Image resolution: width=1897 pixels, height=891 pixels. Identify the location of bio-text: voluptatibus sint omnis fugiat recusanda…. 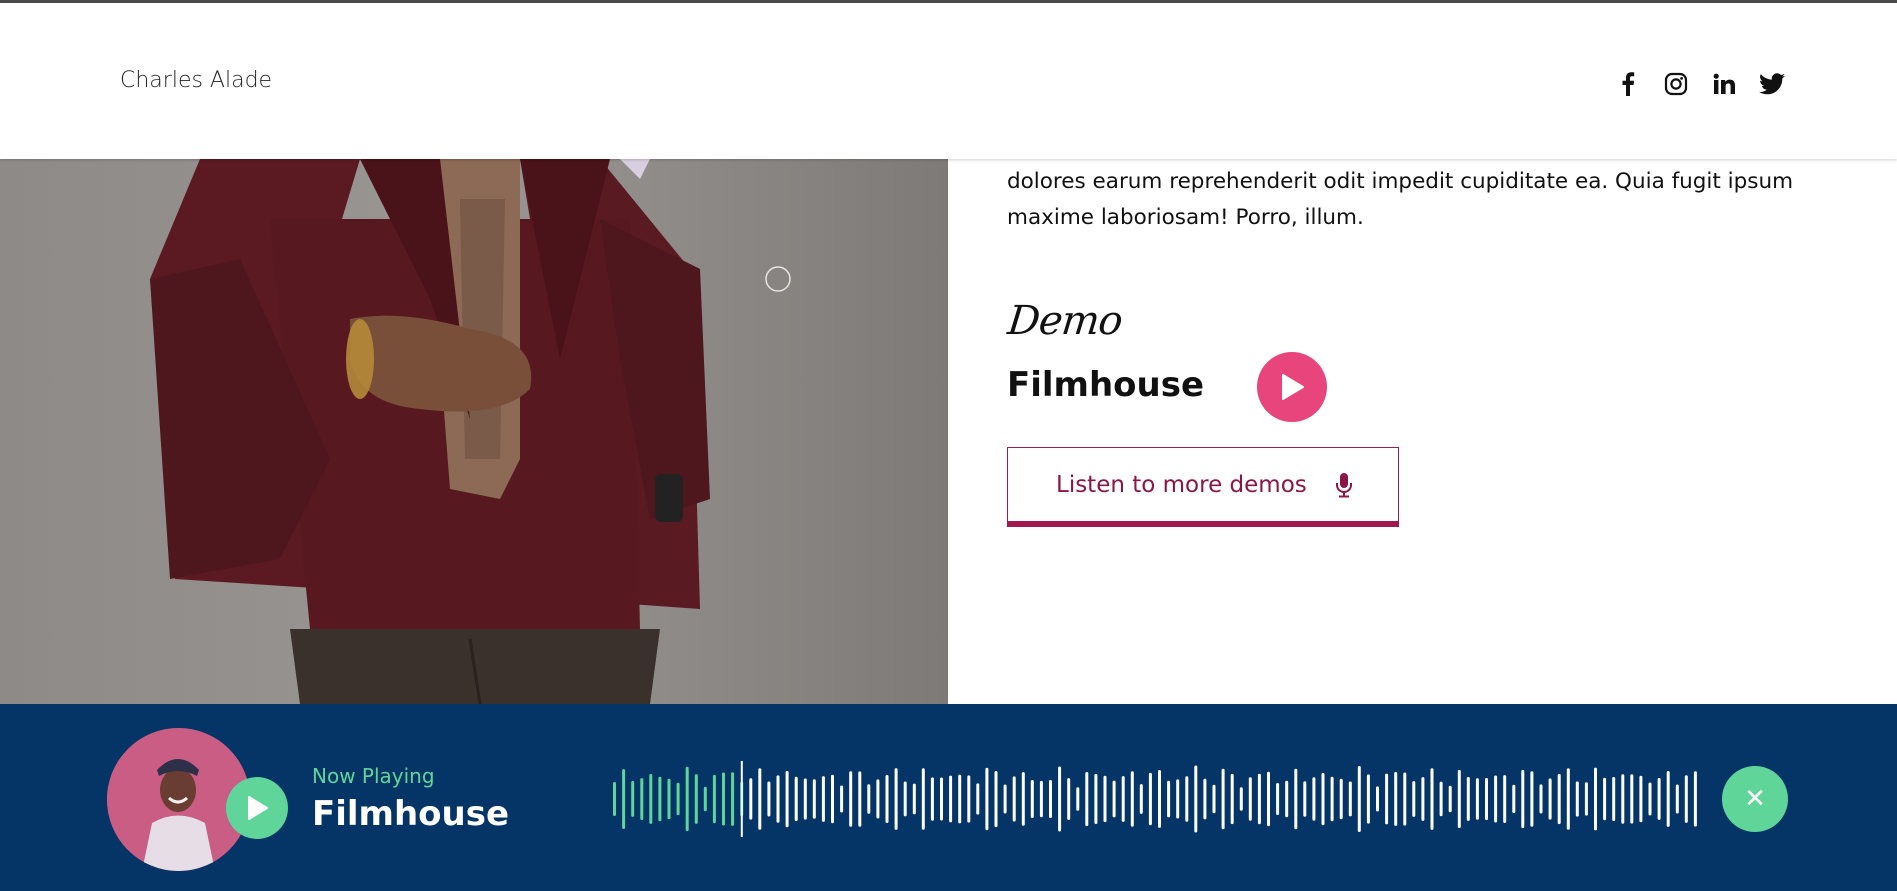
(1400, 199).